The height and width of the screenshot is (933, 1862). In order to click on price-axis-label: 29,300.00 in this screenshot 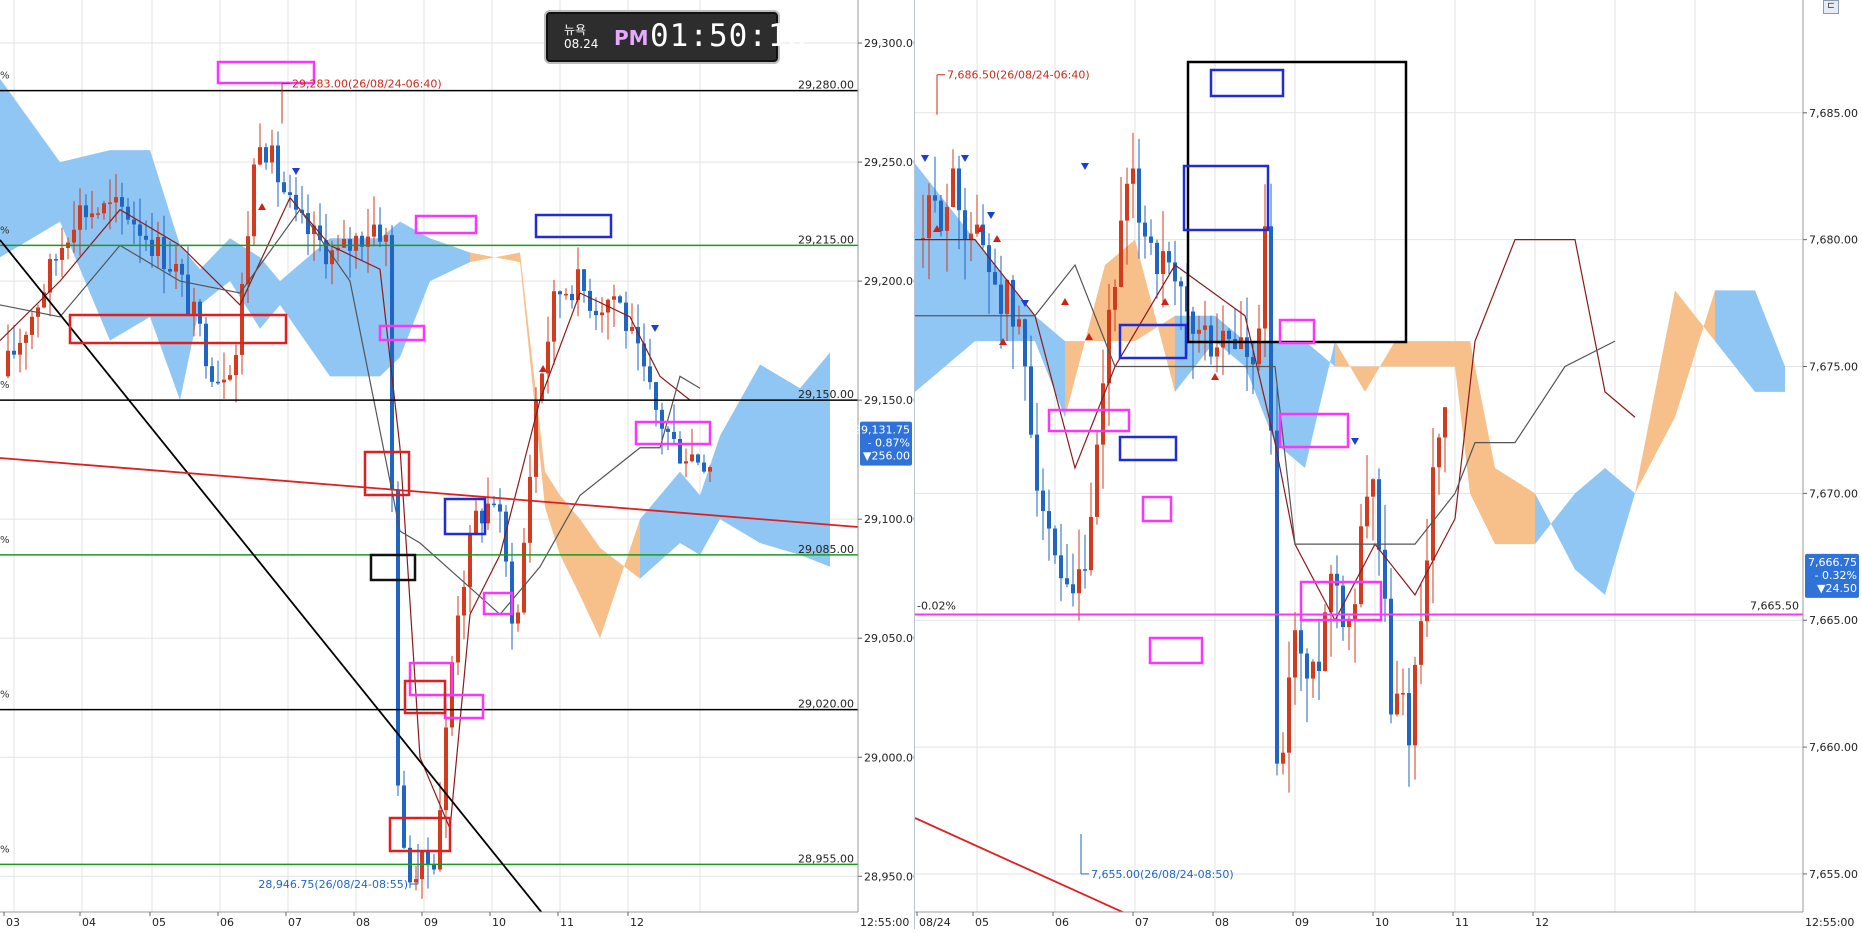, I will do `click(889, 43)`.